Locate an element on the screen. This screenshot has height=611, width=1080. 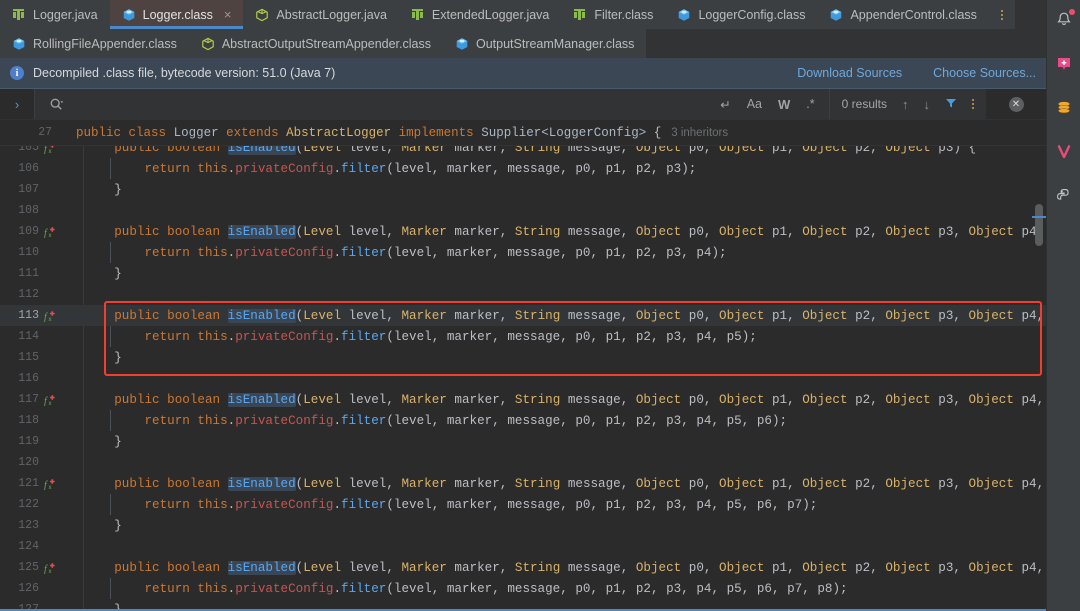
words-toggle: W is located at coordinates (784, 104).